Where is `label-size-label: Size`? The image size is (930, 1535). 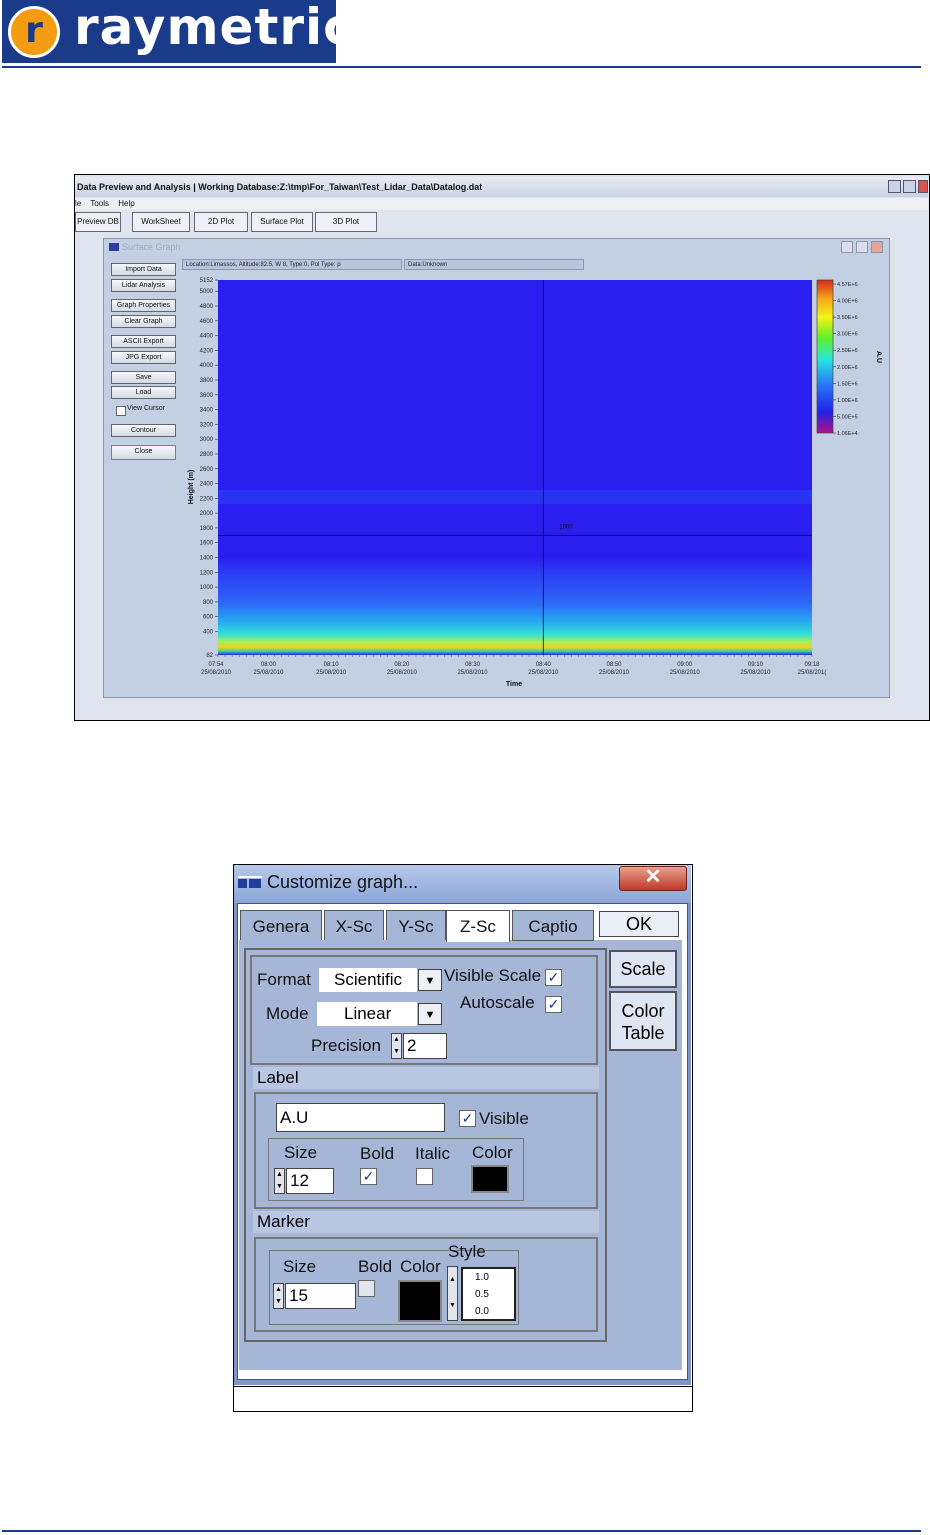 label-size-label: Size is located at coordinates (301, 1152).